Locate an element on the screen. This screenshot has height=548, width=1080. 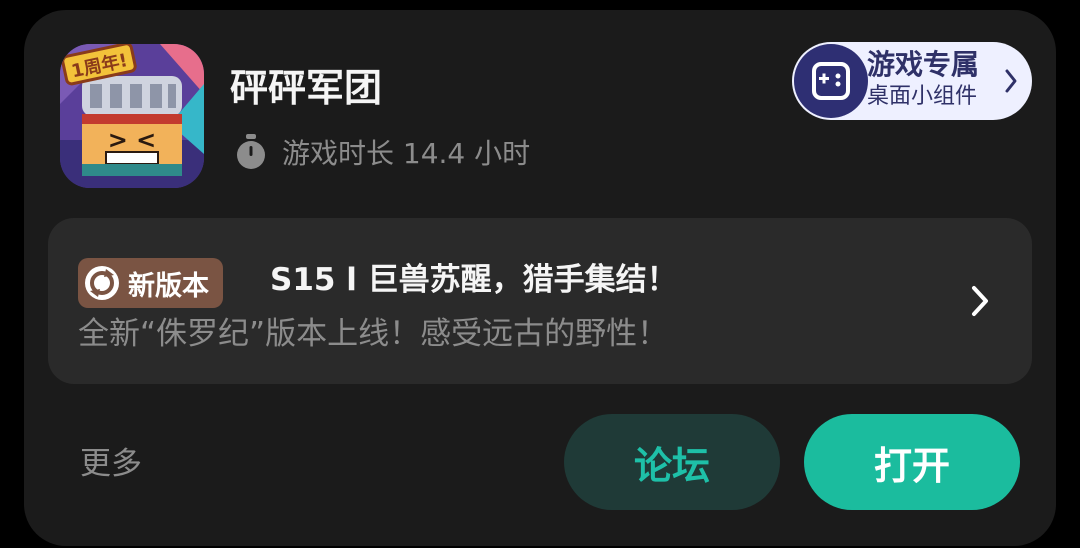
playtime-row: 游戏时长 14.4 小时 is located at coordinates (381, 152).